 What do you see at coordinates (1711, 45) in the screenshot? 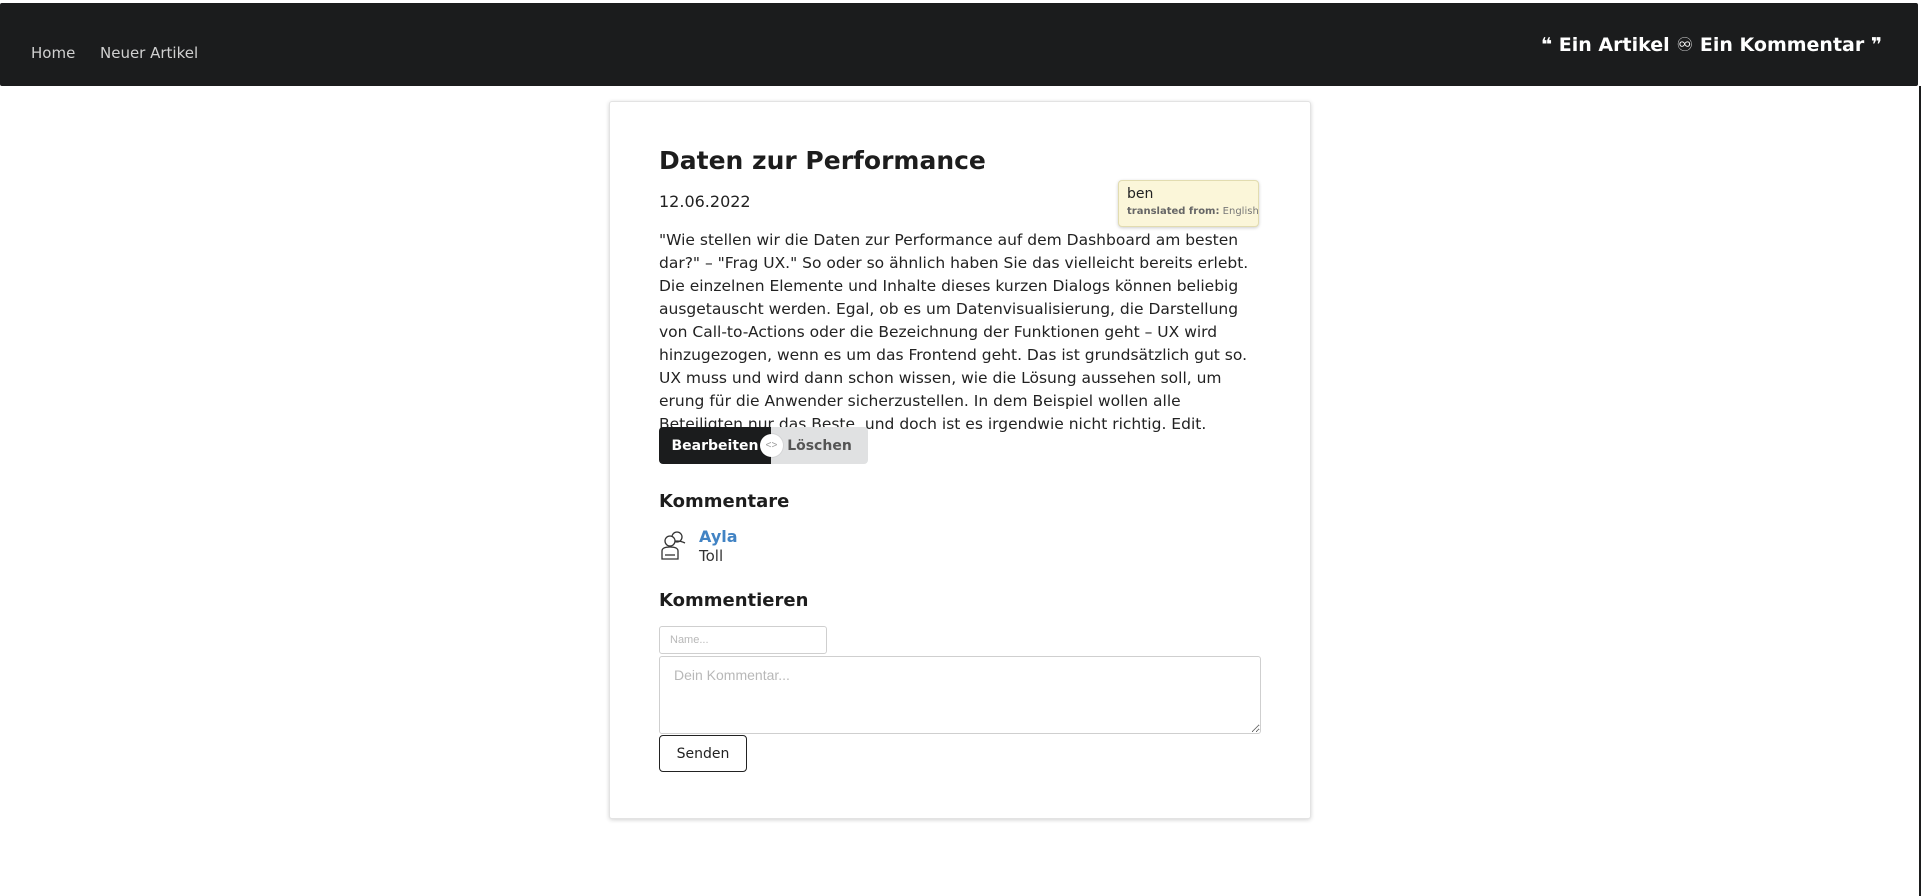
I see `brand-title: ❝ Ein Artikel ♾ Ein Kommentar ❞` at bounding box center [1711, 45].